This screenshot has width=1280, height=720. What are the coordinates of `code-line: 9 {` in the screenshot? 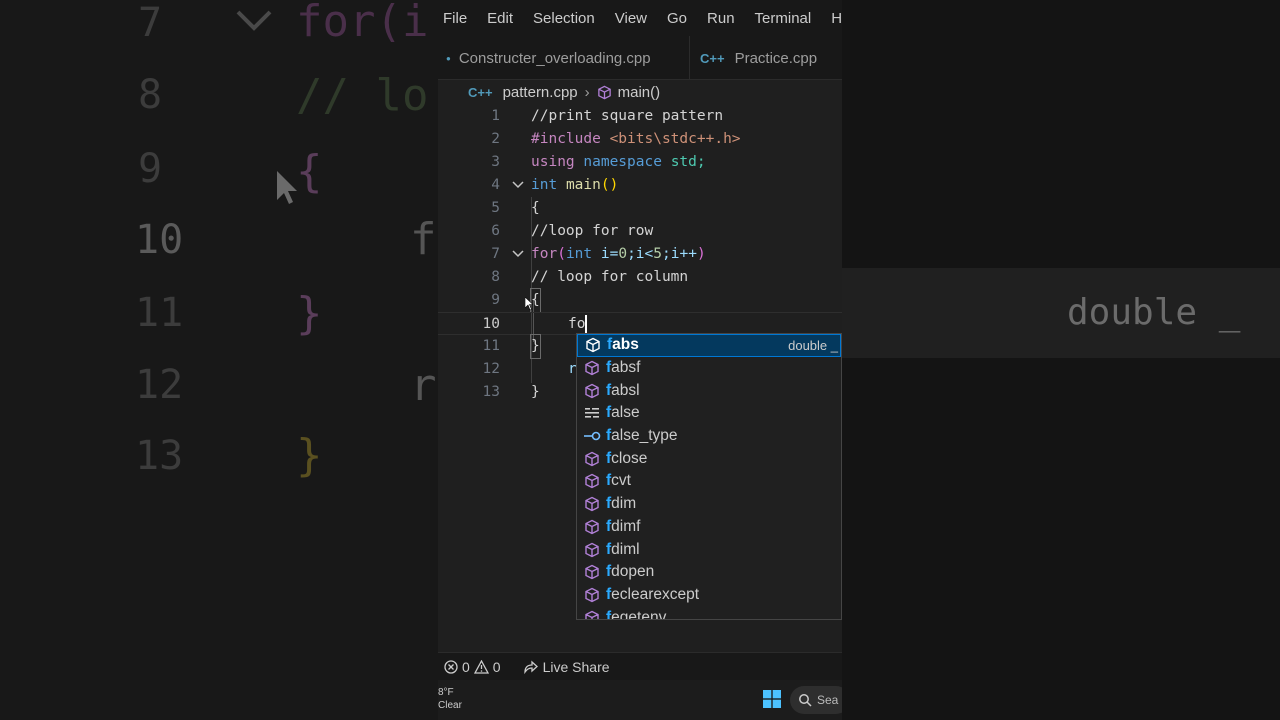 It's located at (640, 300).